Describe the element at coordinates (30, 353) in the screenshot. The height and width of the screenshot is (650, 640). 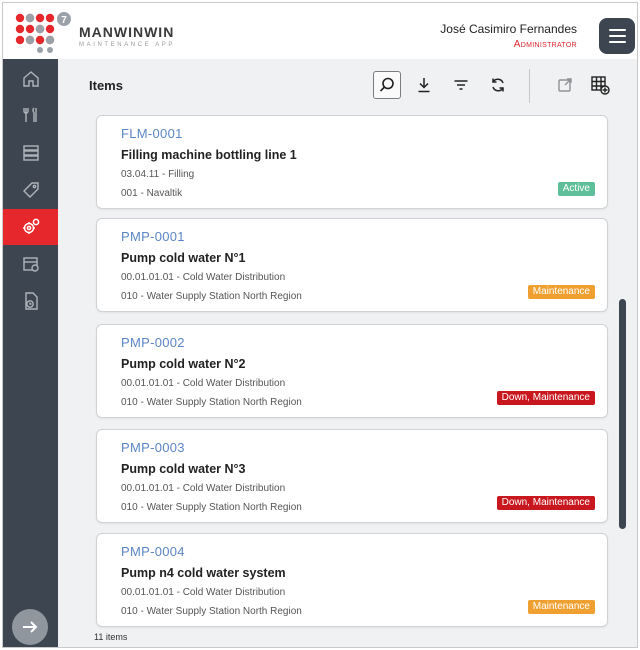
I see `sidebar` at that location.